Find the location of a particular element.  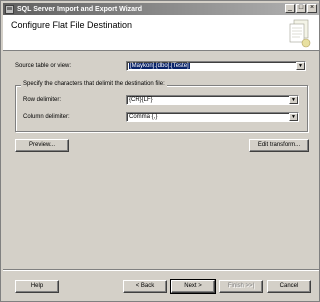

finish-button: Finish >>| is located at coordinates (241, 286).